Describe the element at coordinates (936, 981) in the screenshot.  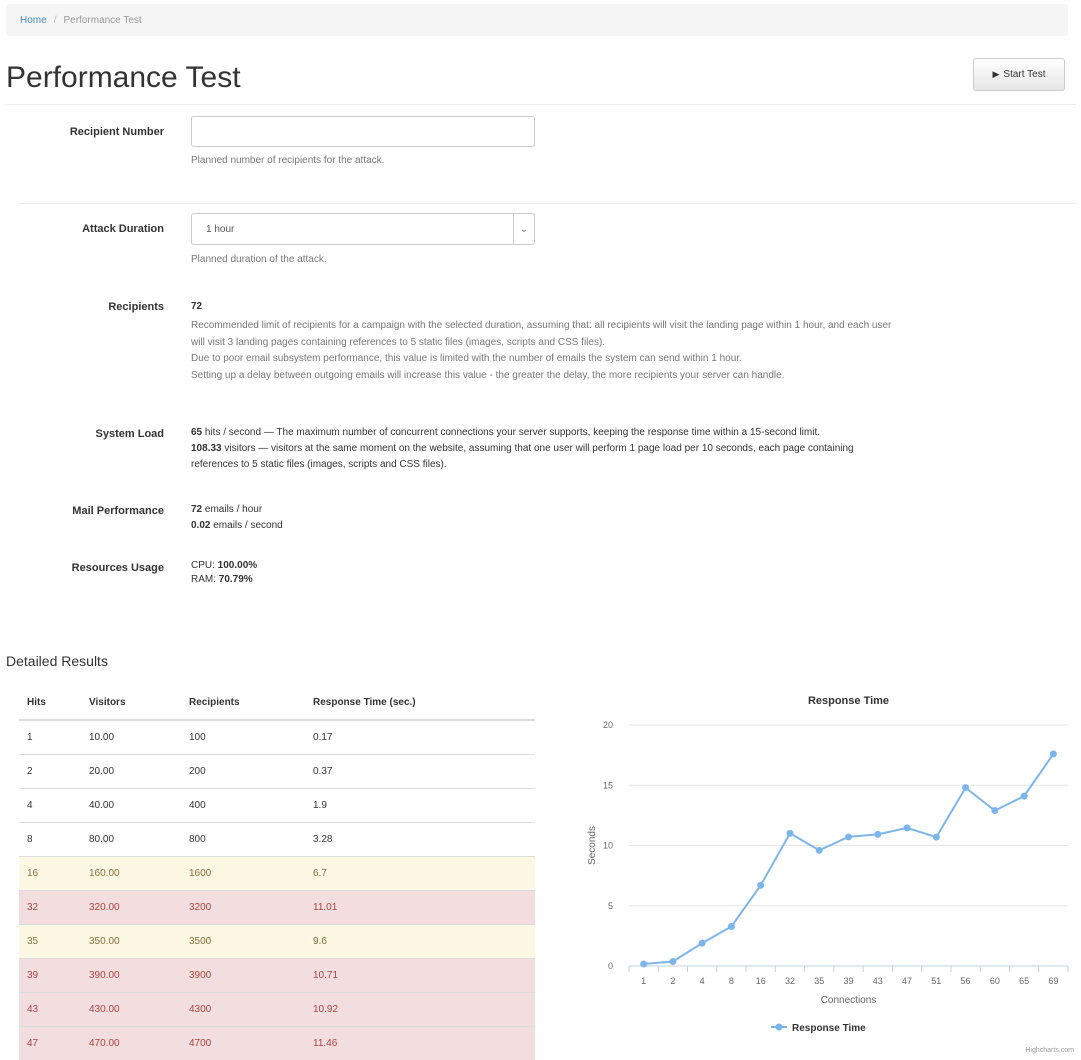
I see `x-tick-label: 51` at that location.